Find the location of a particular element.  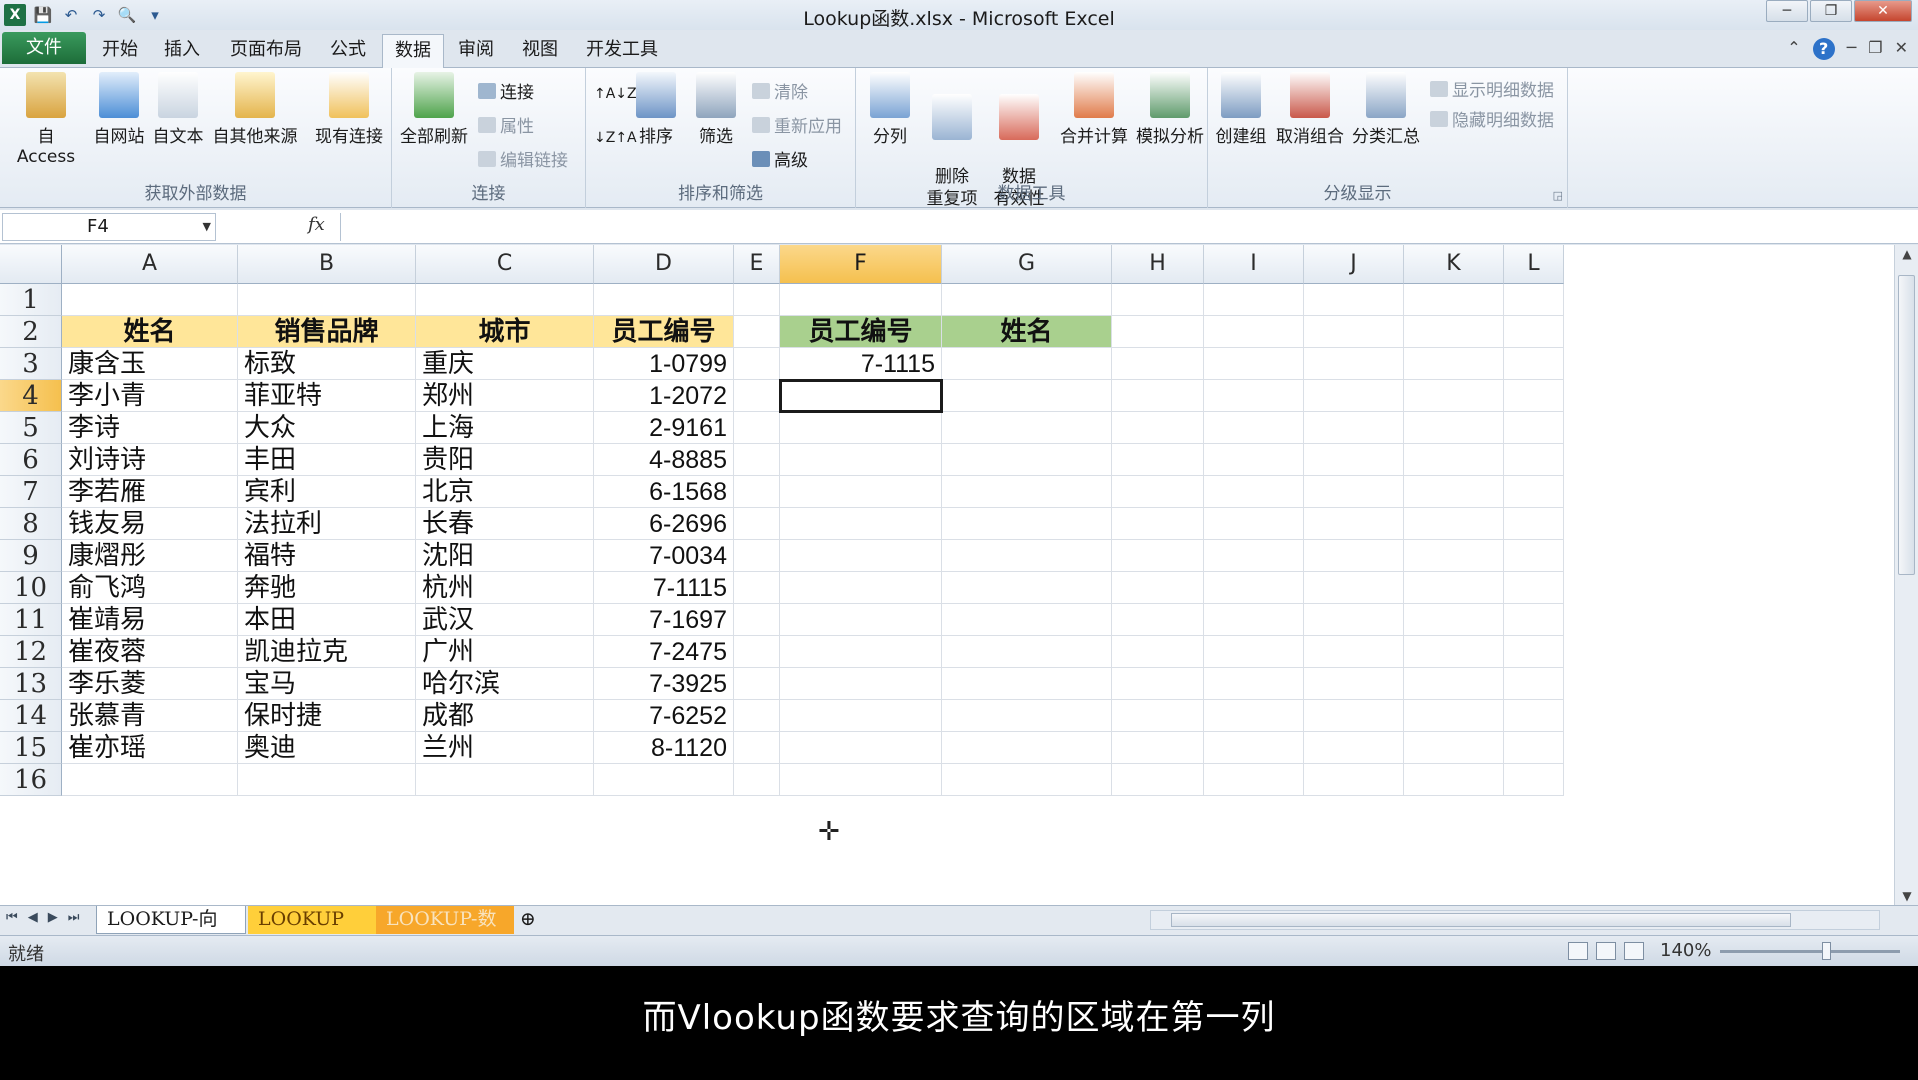

name-box-dropdown-icon: ▼ is located at coordinates (207, 227).